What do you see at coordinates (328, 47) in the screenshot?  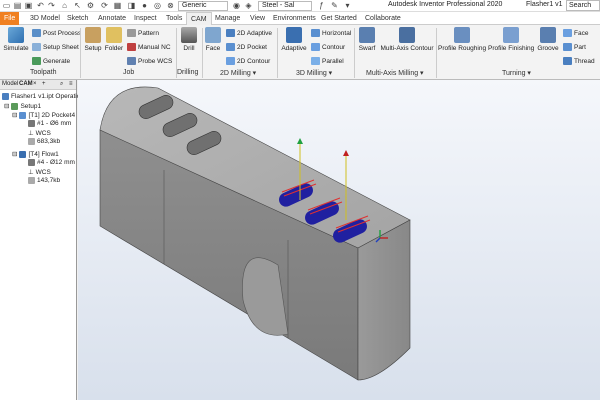 I see `contour-button: Contour` at bounding box center [328, 47].